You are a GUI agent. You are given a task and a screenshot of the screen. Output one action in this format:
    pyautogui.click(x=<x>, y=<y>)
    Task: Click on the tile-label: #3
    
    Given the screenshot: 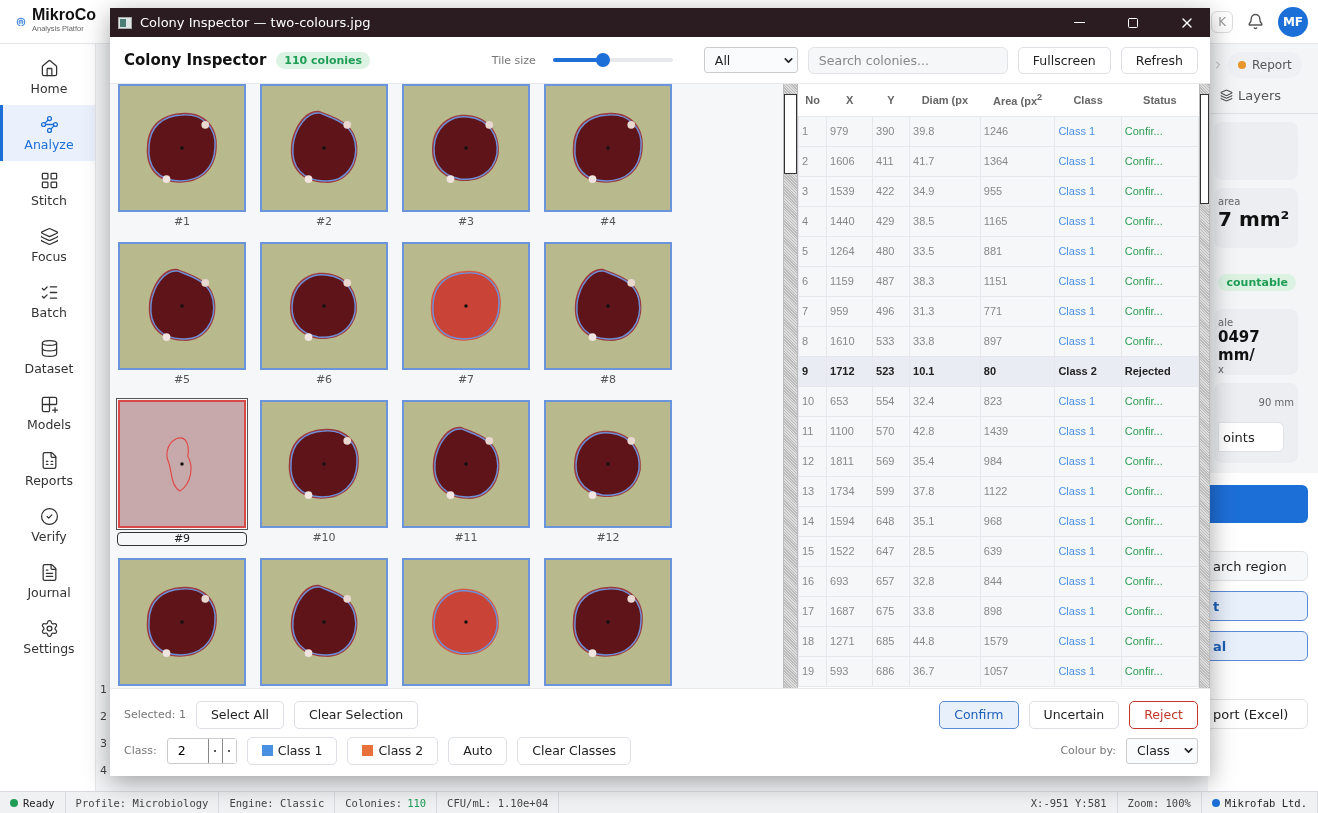 What is the action you would take?
    pyautogui.click(x=466, y=223)
    